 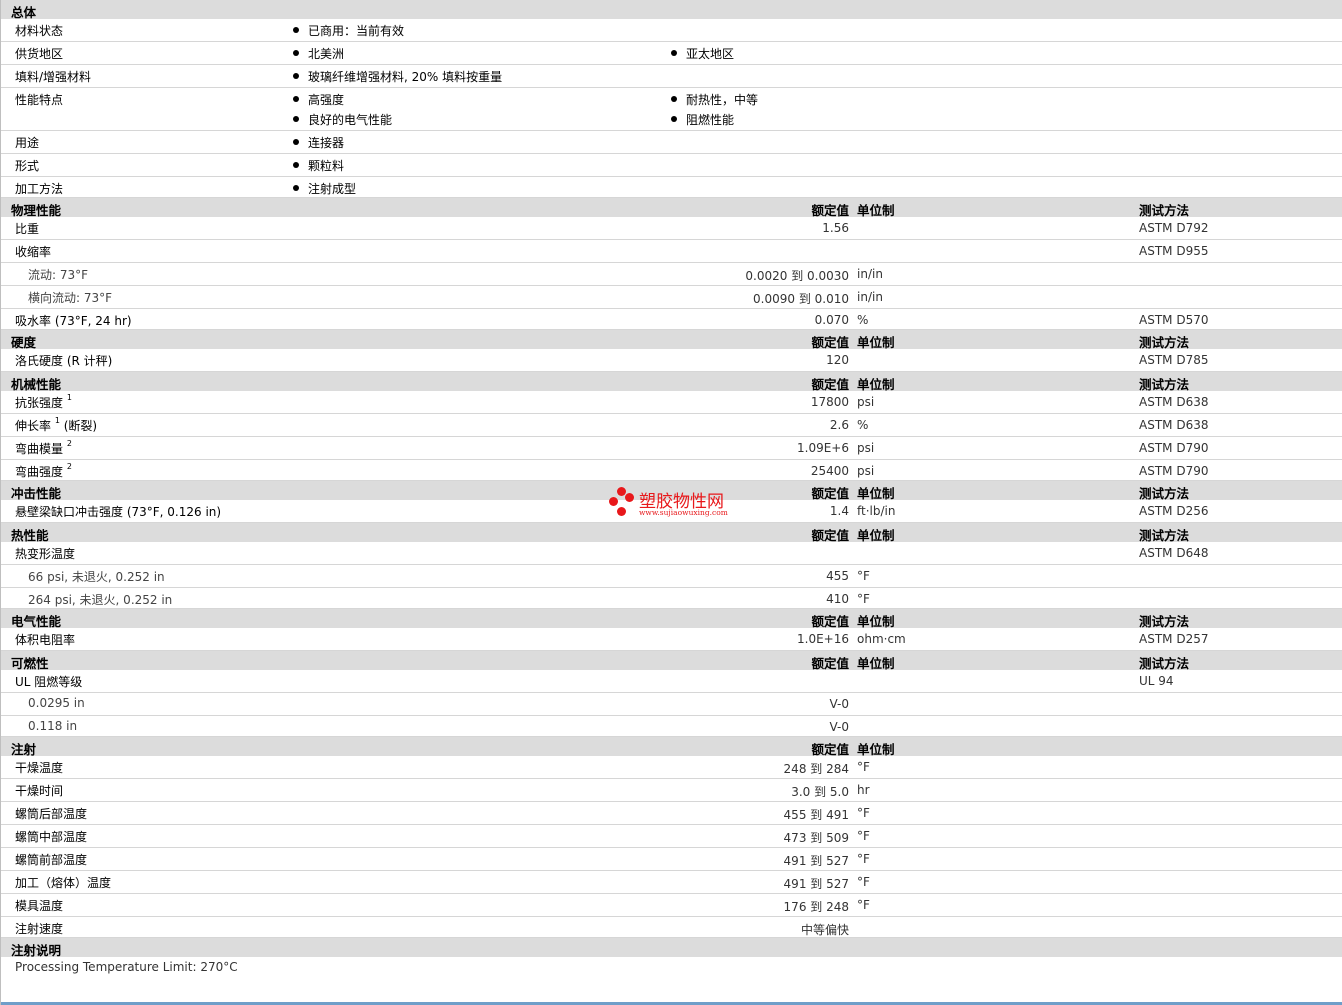 What do you see at coordinates (56, 703) in the screenshot?
I see `property-sublabel: 0.0295 in` at bounding box center [56, 703].